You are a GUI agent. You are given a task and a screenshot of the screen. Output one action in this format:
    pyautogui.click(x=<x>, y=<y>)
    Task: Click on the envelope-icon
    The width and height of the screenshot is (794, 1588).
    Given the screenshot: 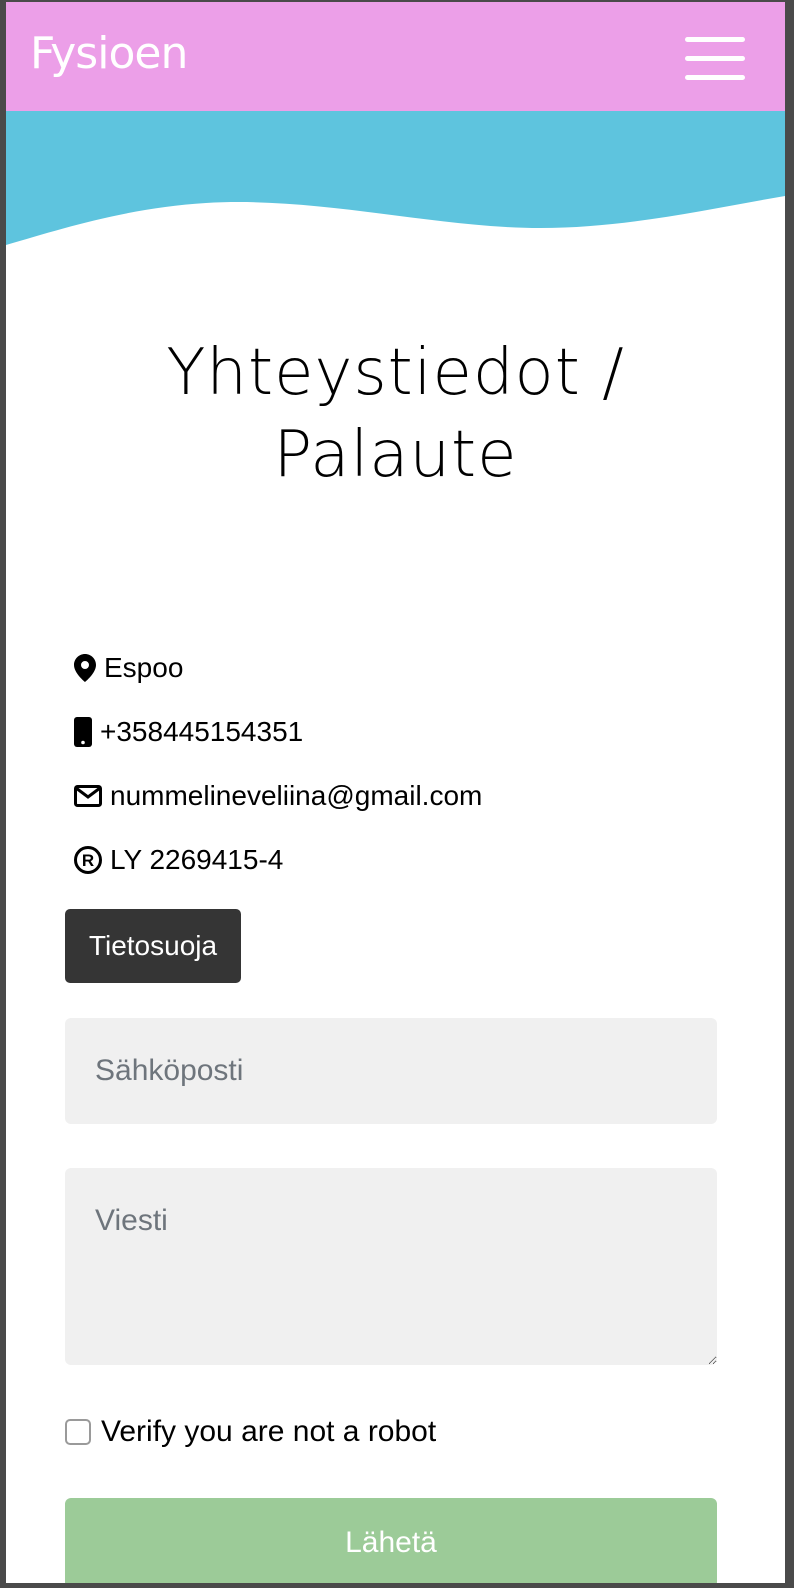 What is the action you would take?
    pyautogui.click(x=88, y=796)
    